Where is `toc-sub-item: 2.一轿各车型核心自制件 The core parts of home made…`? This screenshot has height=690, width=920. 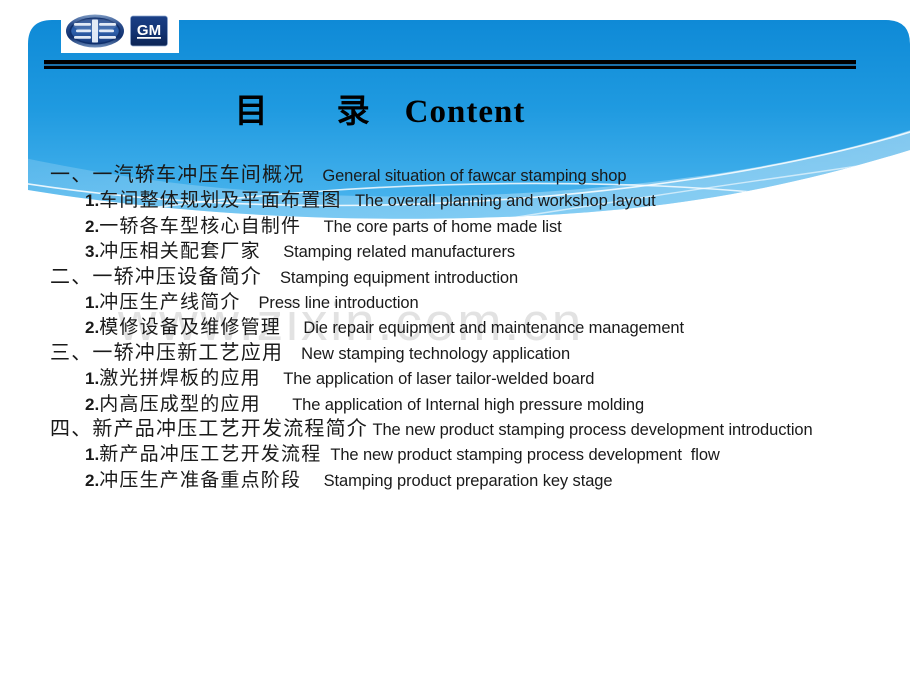
toc-sub-item: 2.一轿各车型核心自制件 The core parts of home made… is located at coordinates (480, 226).